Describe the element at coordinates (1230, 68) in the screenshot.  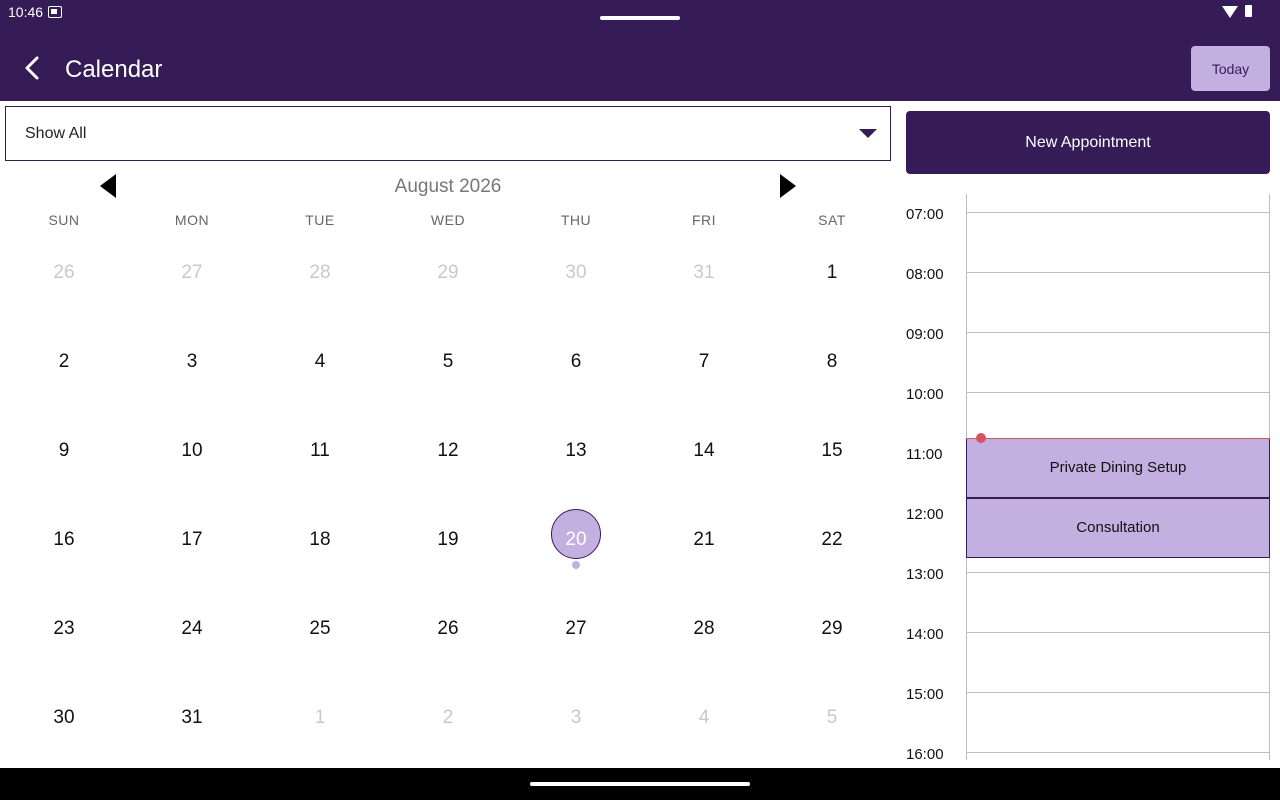
I see `today-button: Today` at that location.